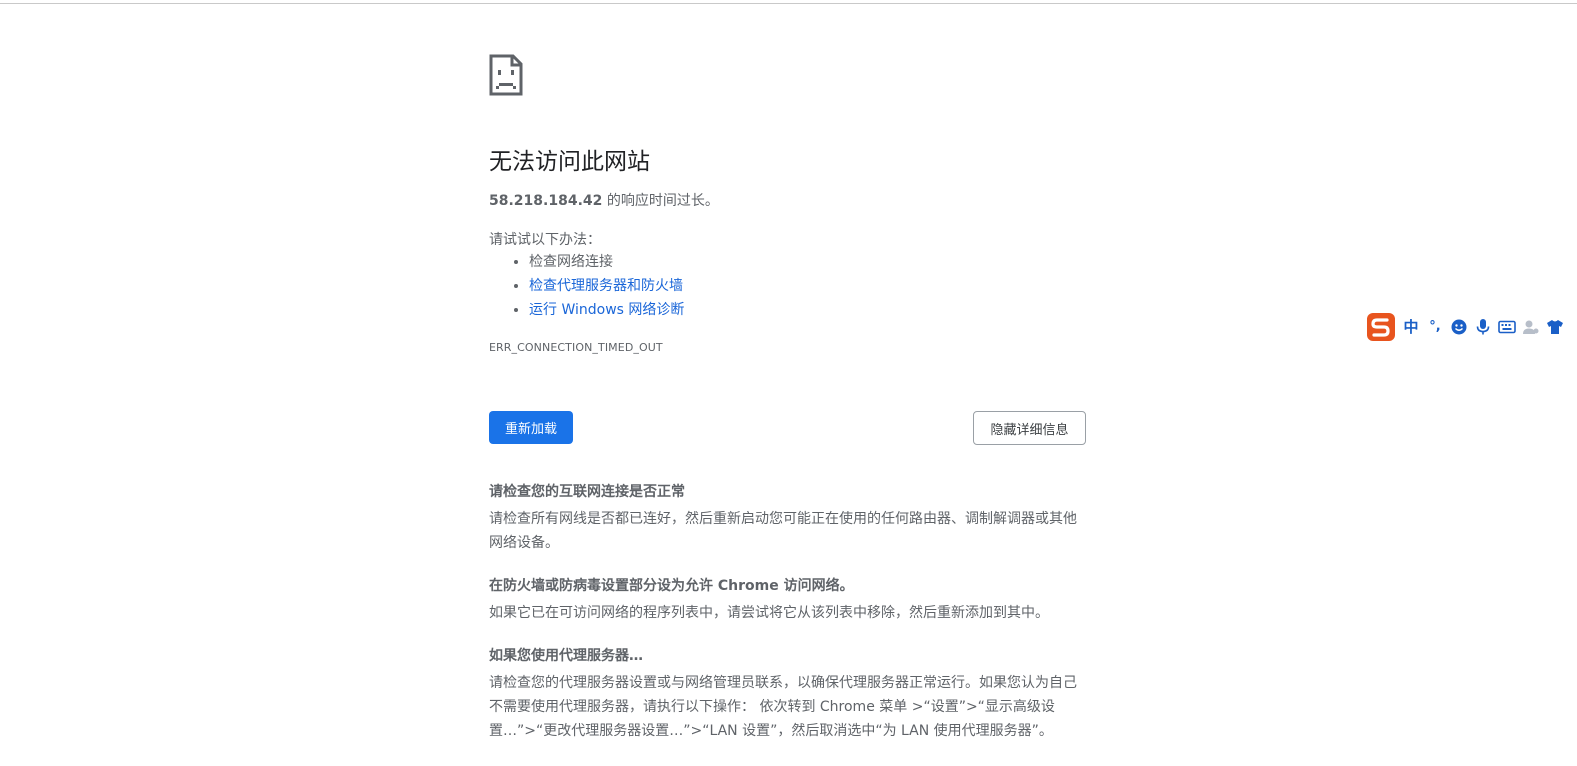 The image size is (1577, 766). Describe the element at coordinates (660, 201) in the screenshot. I see `summary-text: 的响应时间过长。` at that location.